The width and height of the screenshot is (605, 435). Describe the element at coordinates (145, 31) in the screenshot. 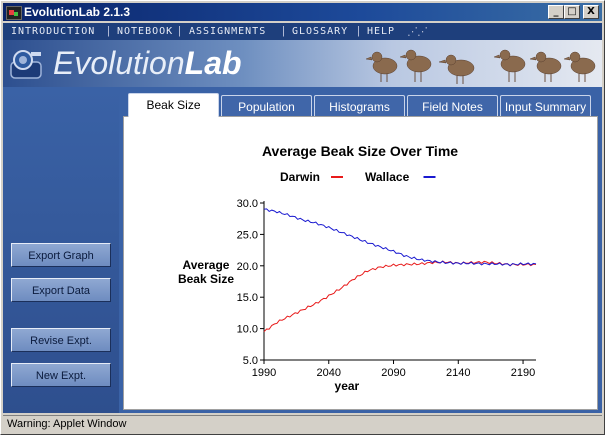

I see `menu-item-notebook: NOTEBOOK` at that location.